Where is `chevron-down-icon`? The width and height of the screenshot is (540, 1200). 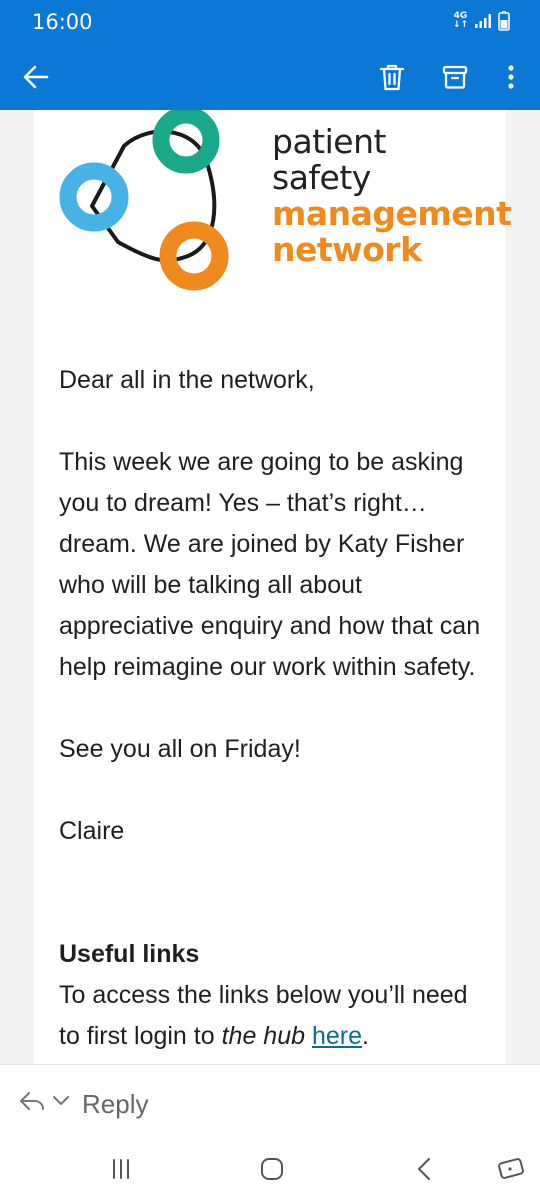 chevron-down-icon is located at coordinates (61, 1101).